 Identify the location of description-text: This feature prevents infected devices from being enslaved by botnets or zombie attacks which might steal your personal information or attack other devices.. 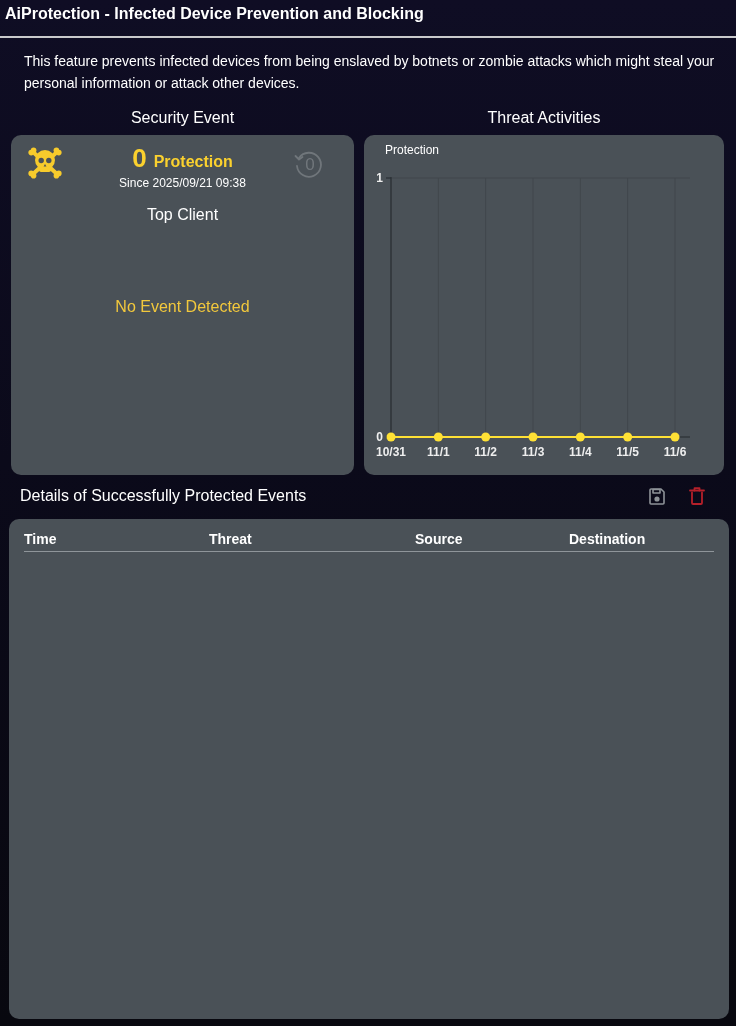
(370, 72).